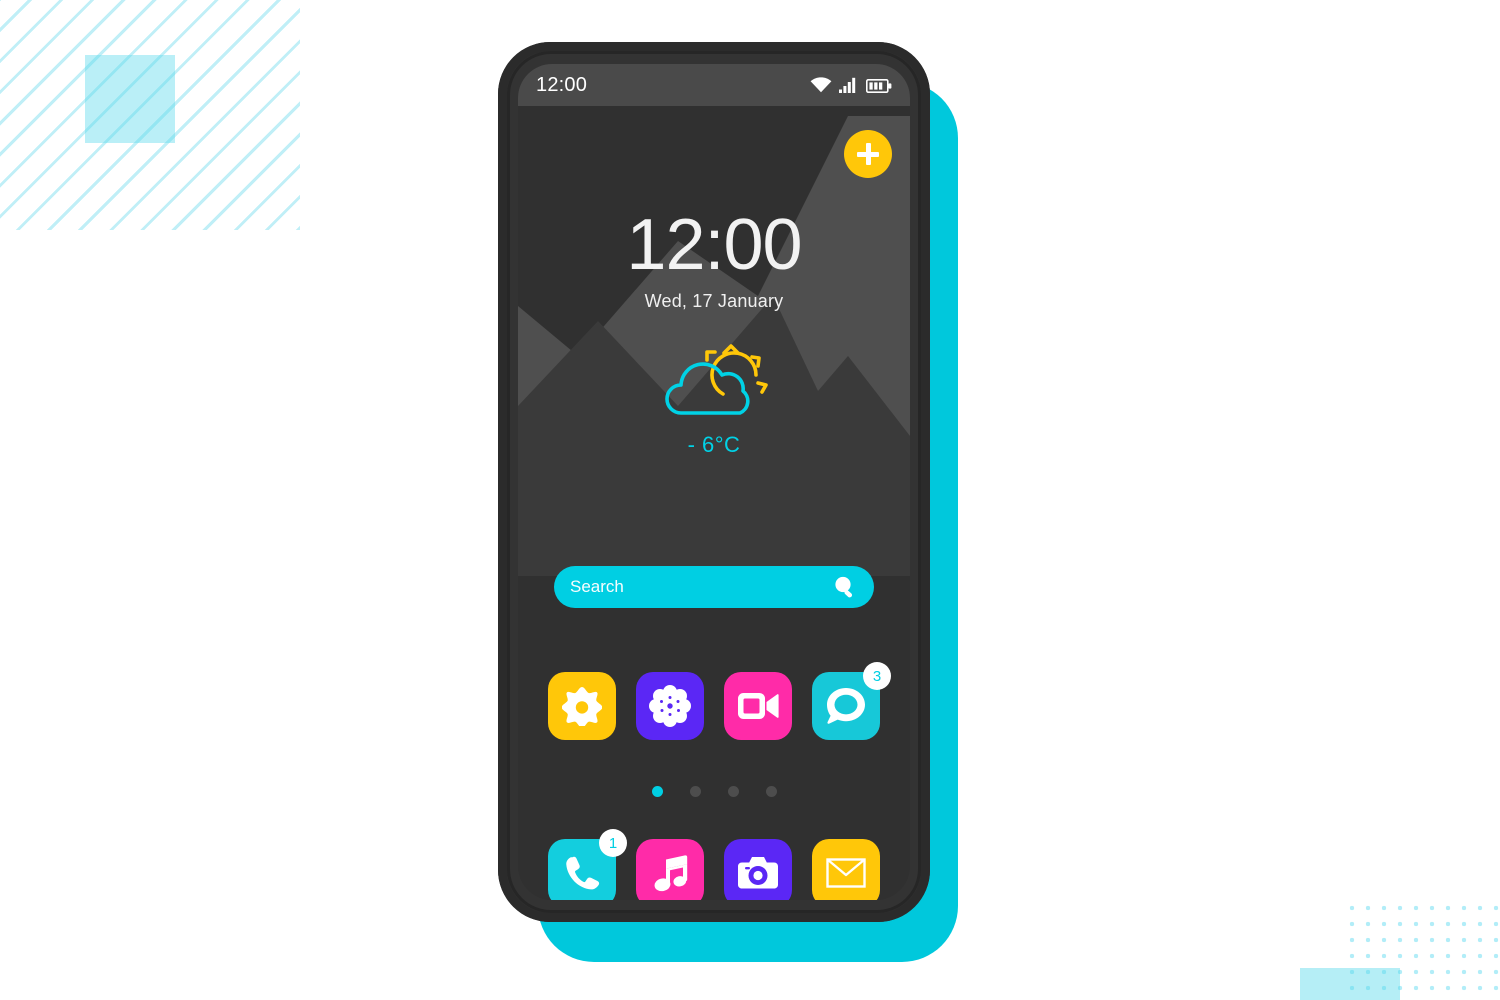  I want to click on status-bar: 12:00, so click(714, 85).